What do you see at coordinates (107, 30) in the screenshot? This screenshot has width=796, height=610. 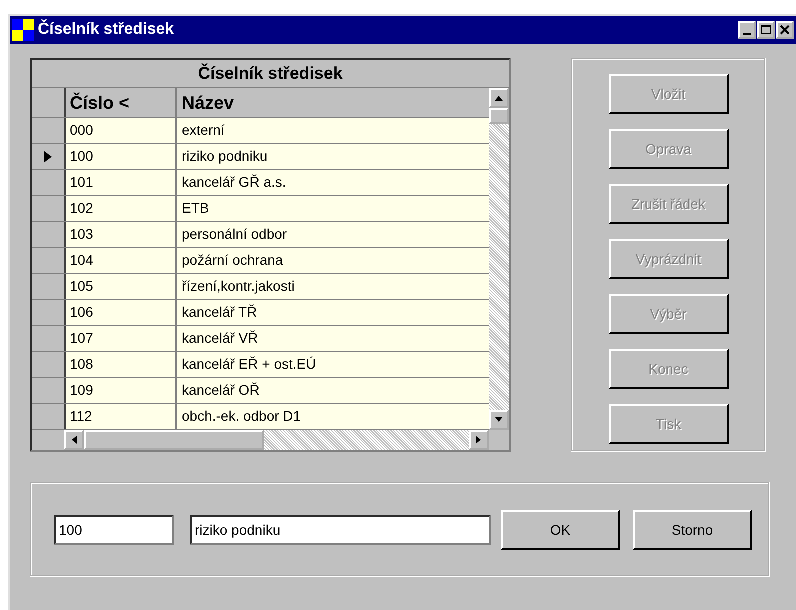 I see `window-title: Číselník středisek` at bounding box center [107, 30].